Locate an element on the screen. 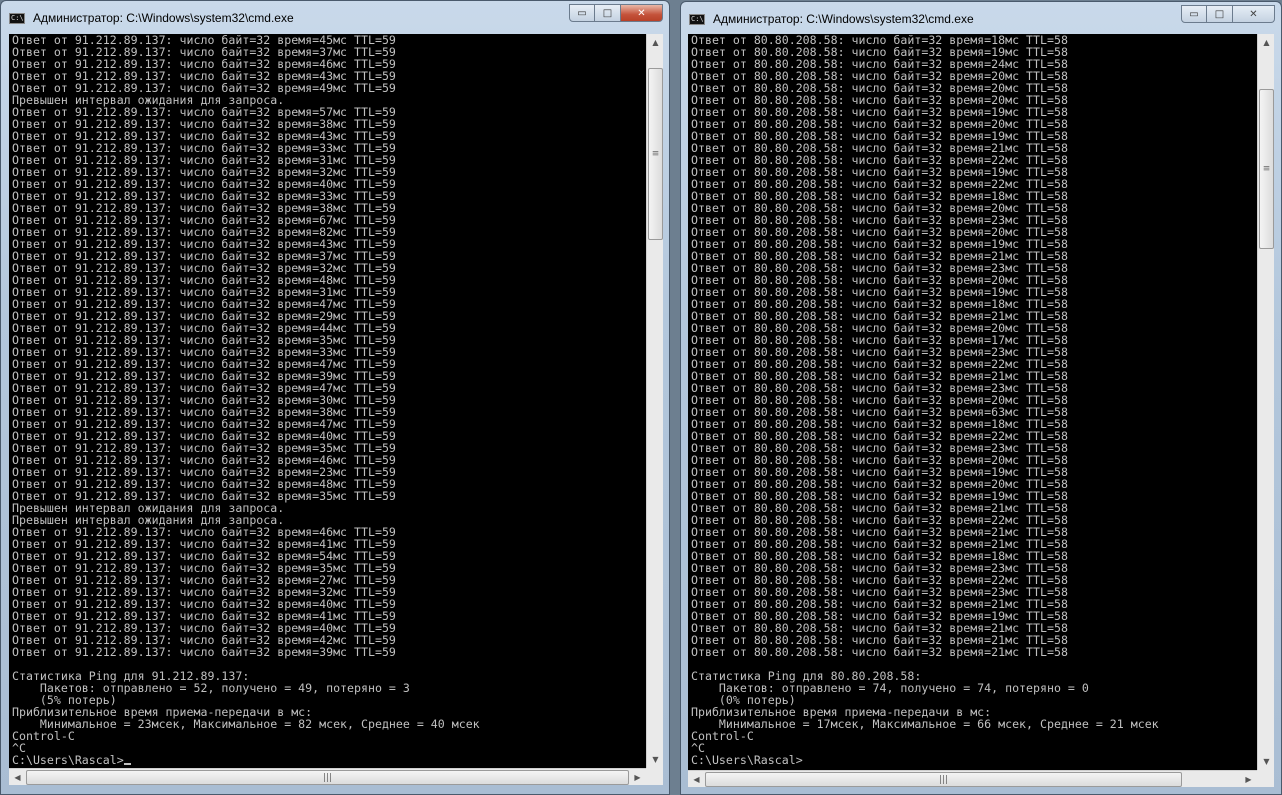 The image size is (1282, 795). text-cursor is located at coordinates (127, 764).